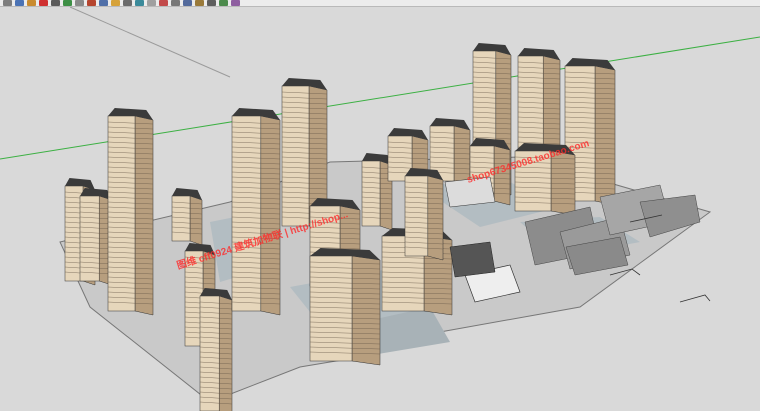  Describe the element at coordinates (43, 3) in the screenshot. I see `rectangle-tool-icon` at that location.